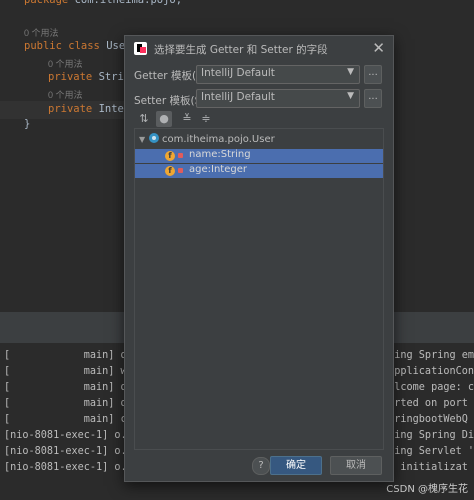  I want to click on field-label: name:String, so click(220, 154).